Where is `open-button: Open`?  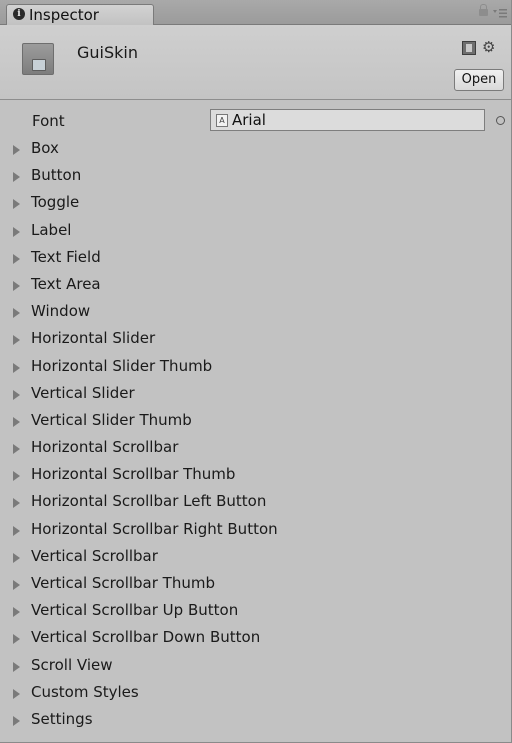 open-button: Open is located at coordinates (479, 80).